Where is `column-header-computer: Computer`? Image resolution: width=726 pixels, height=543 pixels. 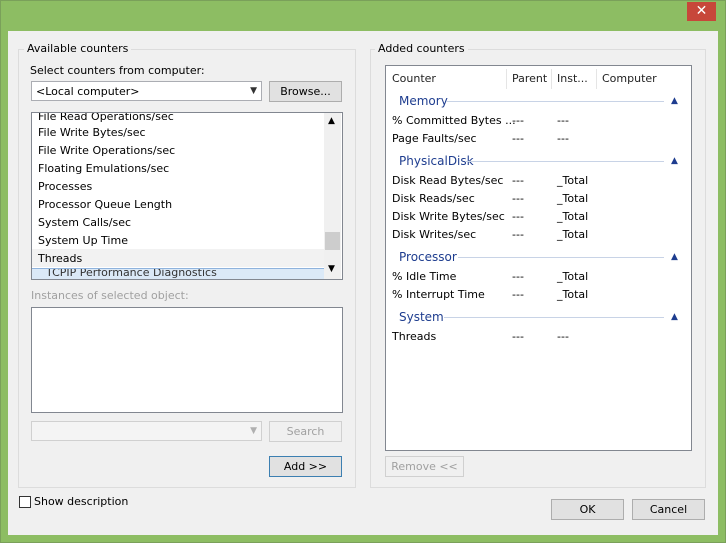
column-header-computer: Computer is located at coordinates (629, 79).